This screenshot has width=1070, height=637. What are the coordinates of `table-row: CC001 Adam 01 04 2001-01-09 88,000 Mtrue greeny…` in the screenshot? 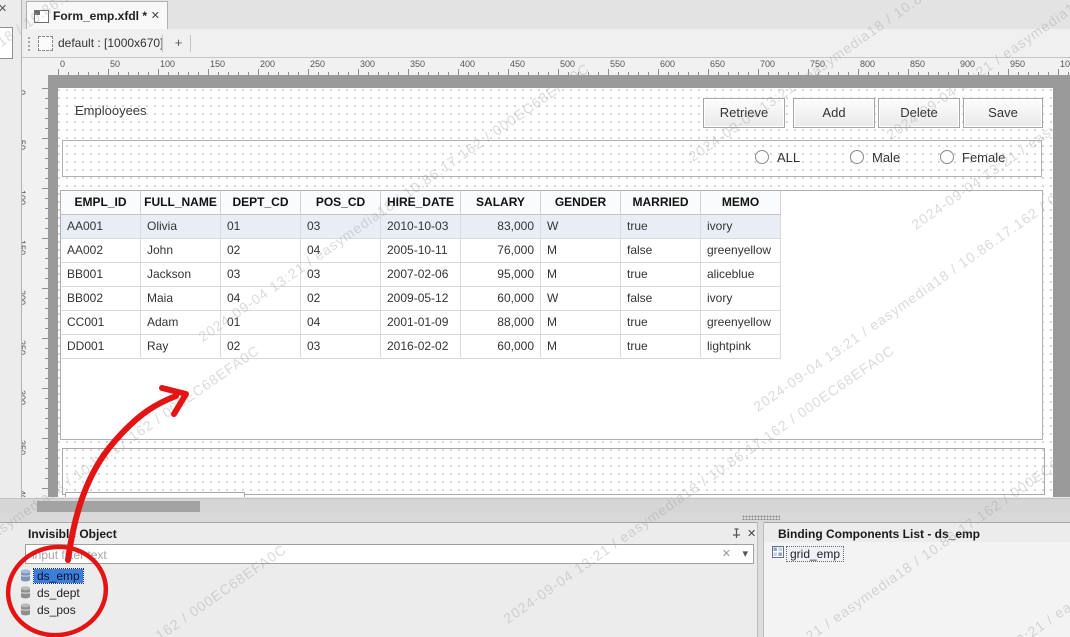 It's located at (421, 323).